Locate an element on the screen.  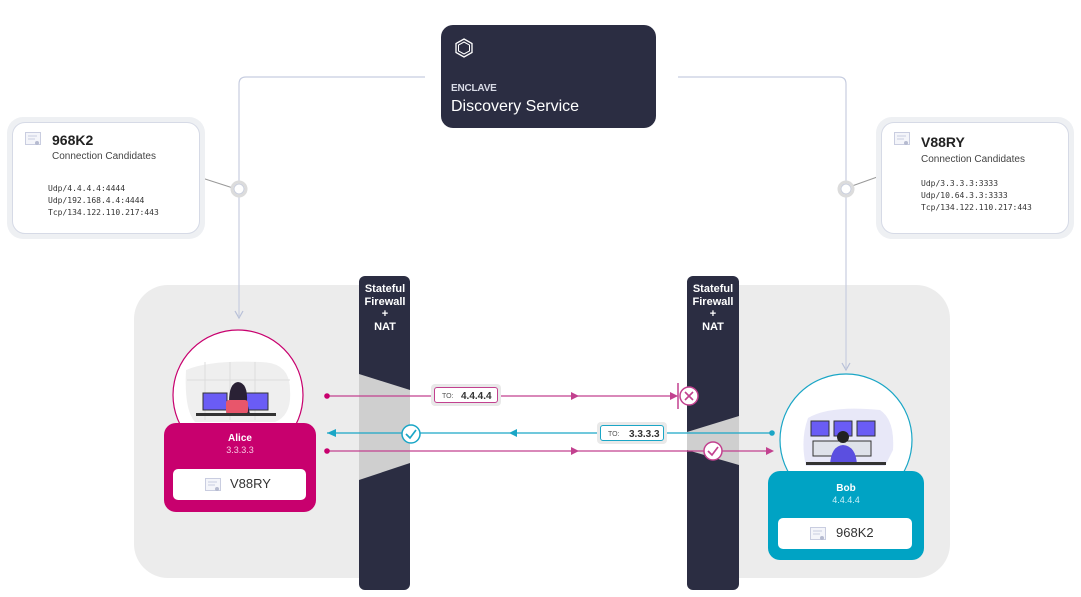
packet-tag-to-bob: TO: 4.4.4.4 is located at coordinates (466, 395).